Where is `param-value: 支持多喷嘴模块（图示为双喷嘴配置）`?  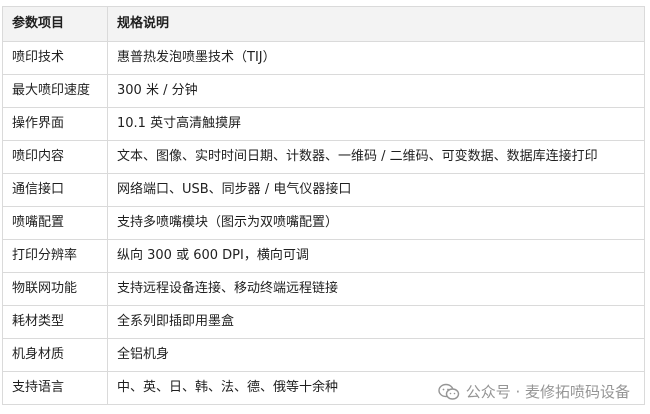
param-value: 支持多喷嘴模块（图示为双喷嘴配置） is located at coordinates (376, 223).